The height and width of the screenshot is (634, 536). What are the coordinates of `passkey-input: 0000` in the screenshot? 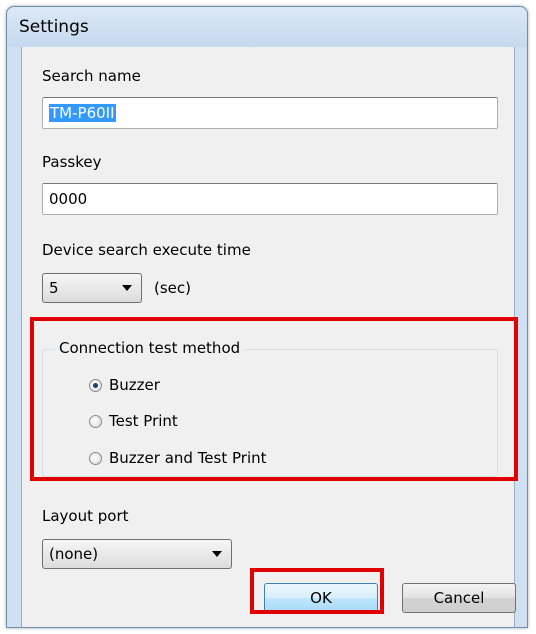 It's located at (270, 199).